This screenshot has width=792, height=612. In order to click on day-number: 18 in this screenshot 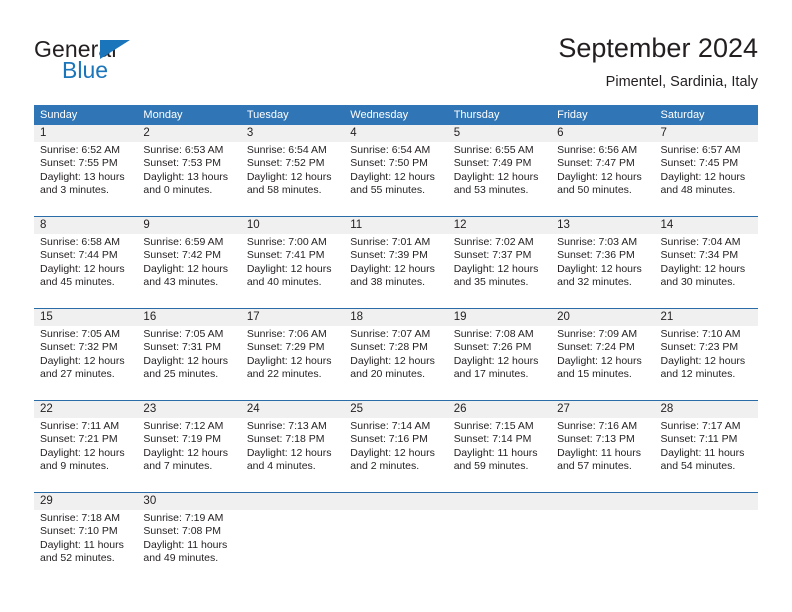, I will do `click(357, 317)`.